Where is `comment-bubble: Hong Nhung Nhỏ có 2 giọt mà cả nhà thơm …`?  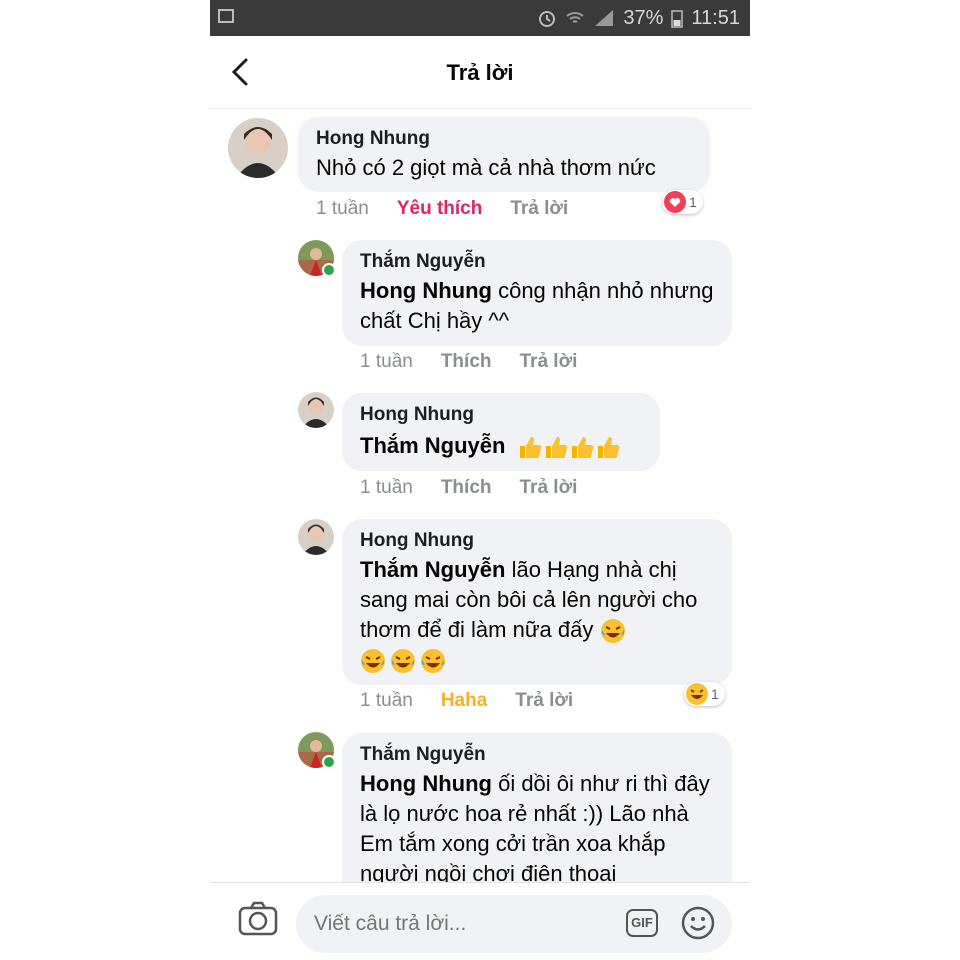
comment-bubble: Hong Nhung Nhỏ có 2 giọt mà cả nhà thơm … is located at coordinates (504, 154).